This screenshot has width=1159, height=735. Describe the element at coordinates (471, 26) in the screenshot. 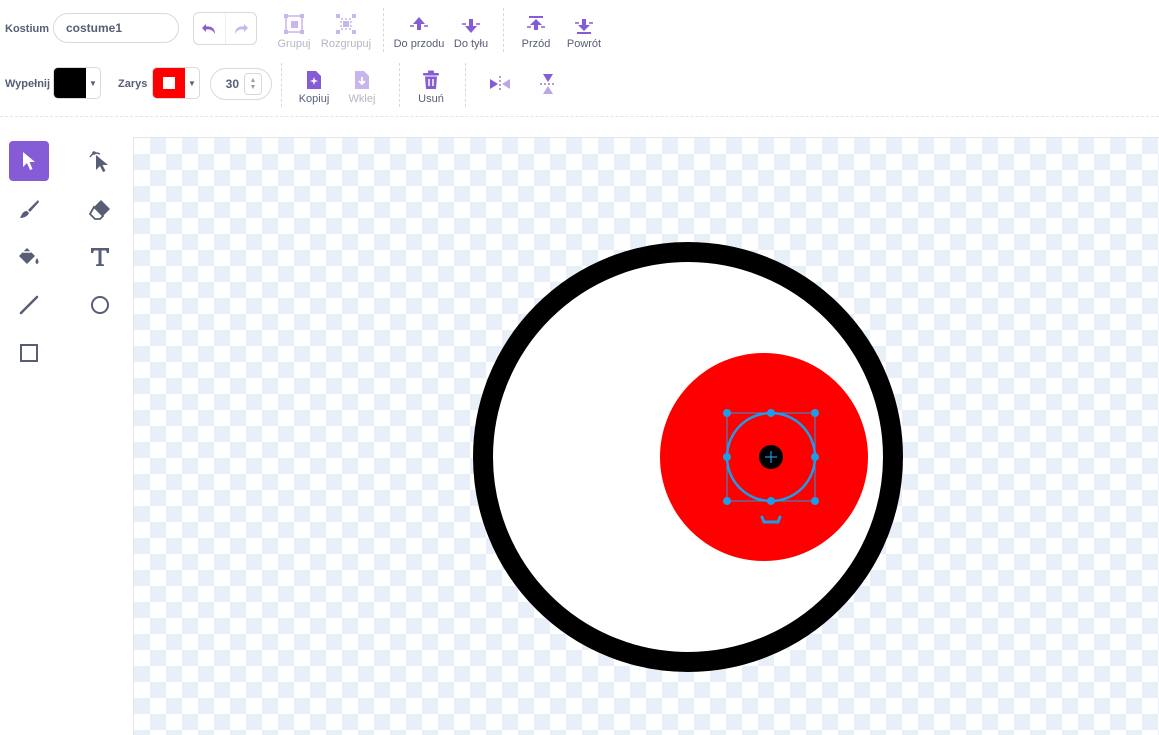

I see `backward-icon` at that location.